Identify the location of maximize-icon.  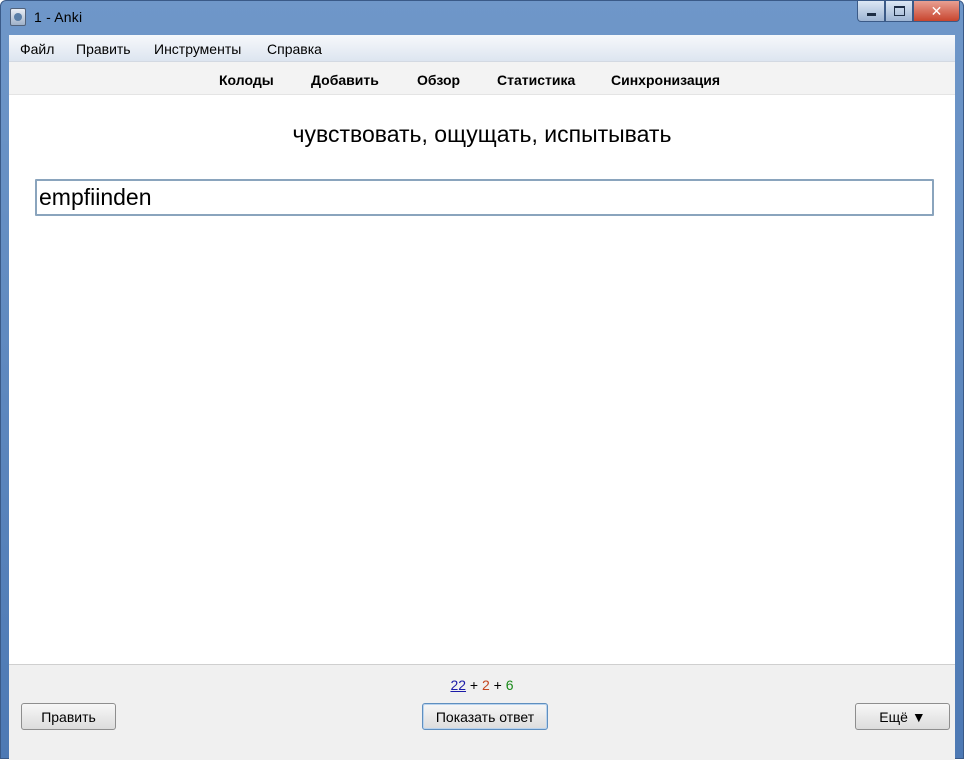
(899, 11).